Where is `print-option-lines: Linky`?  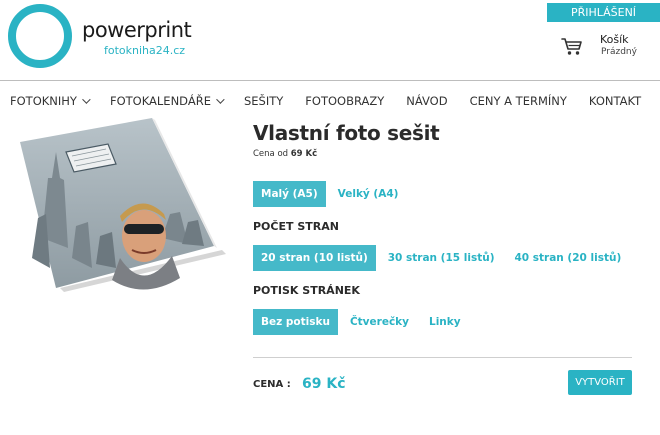
print-option-lines: Linky is located at coordinates (445, 322).